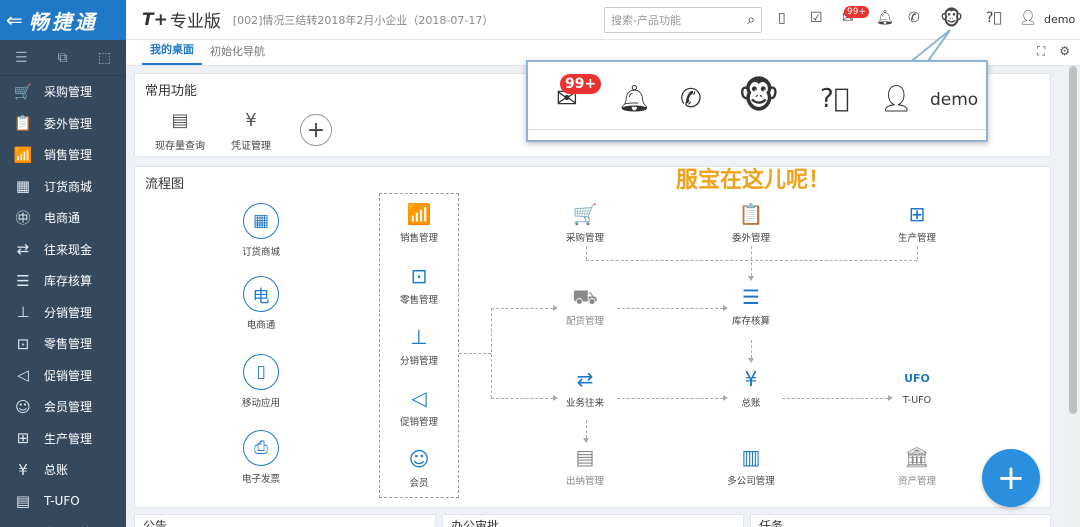  I want to click on sidebar-item-label: 分销管理, so click(68, 312).